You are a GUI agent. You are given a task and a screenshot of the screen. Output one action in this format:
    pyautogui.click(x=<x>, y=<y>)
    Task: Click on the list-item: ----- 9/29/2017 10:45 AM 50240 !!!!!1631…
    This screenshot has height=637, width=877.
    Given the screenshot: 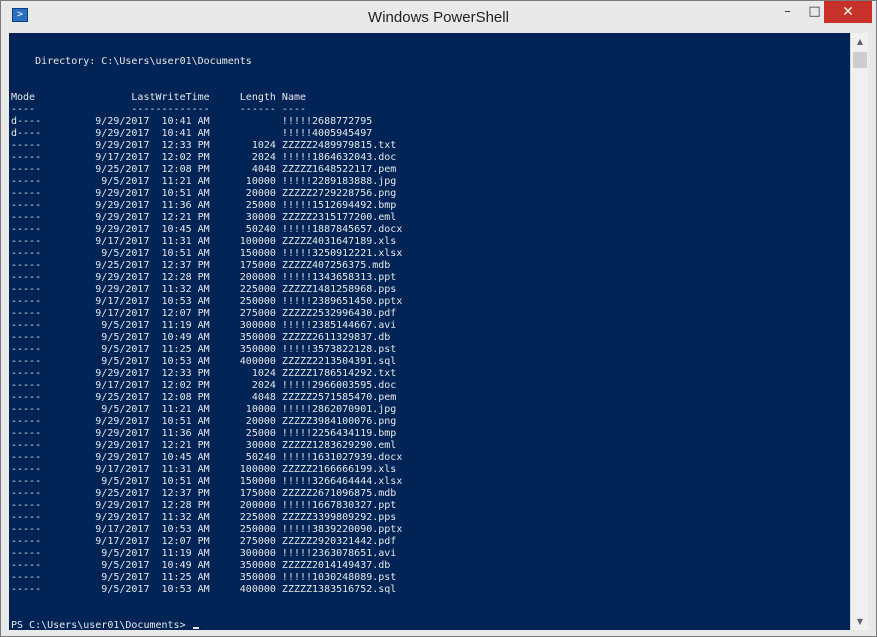 What is the action you would take?
    pyautogui.click(x=207, y=457)
    